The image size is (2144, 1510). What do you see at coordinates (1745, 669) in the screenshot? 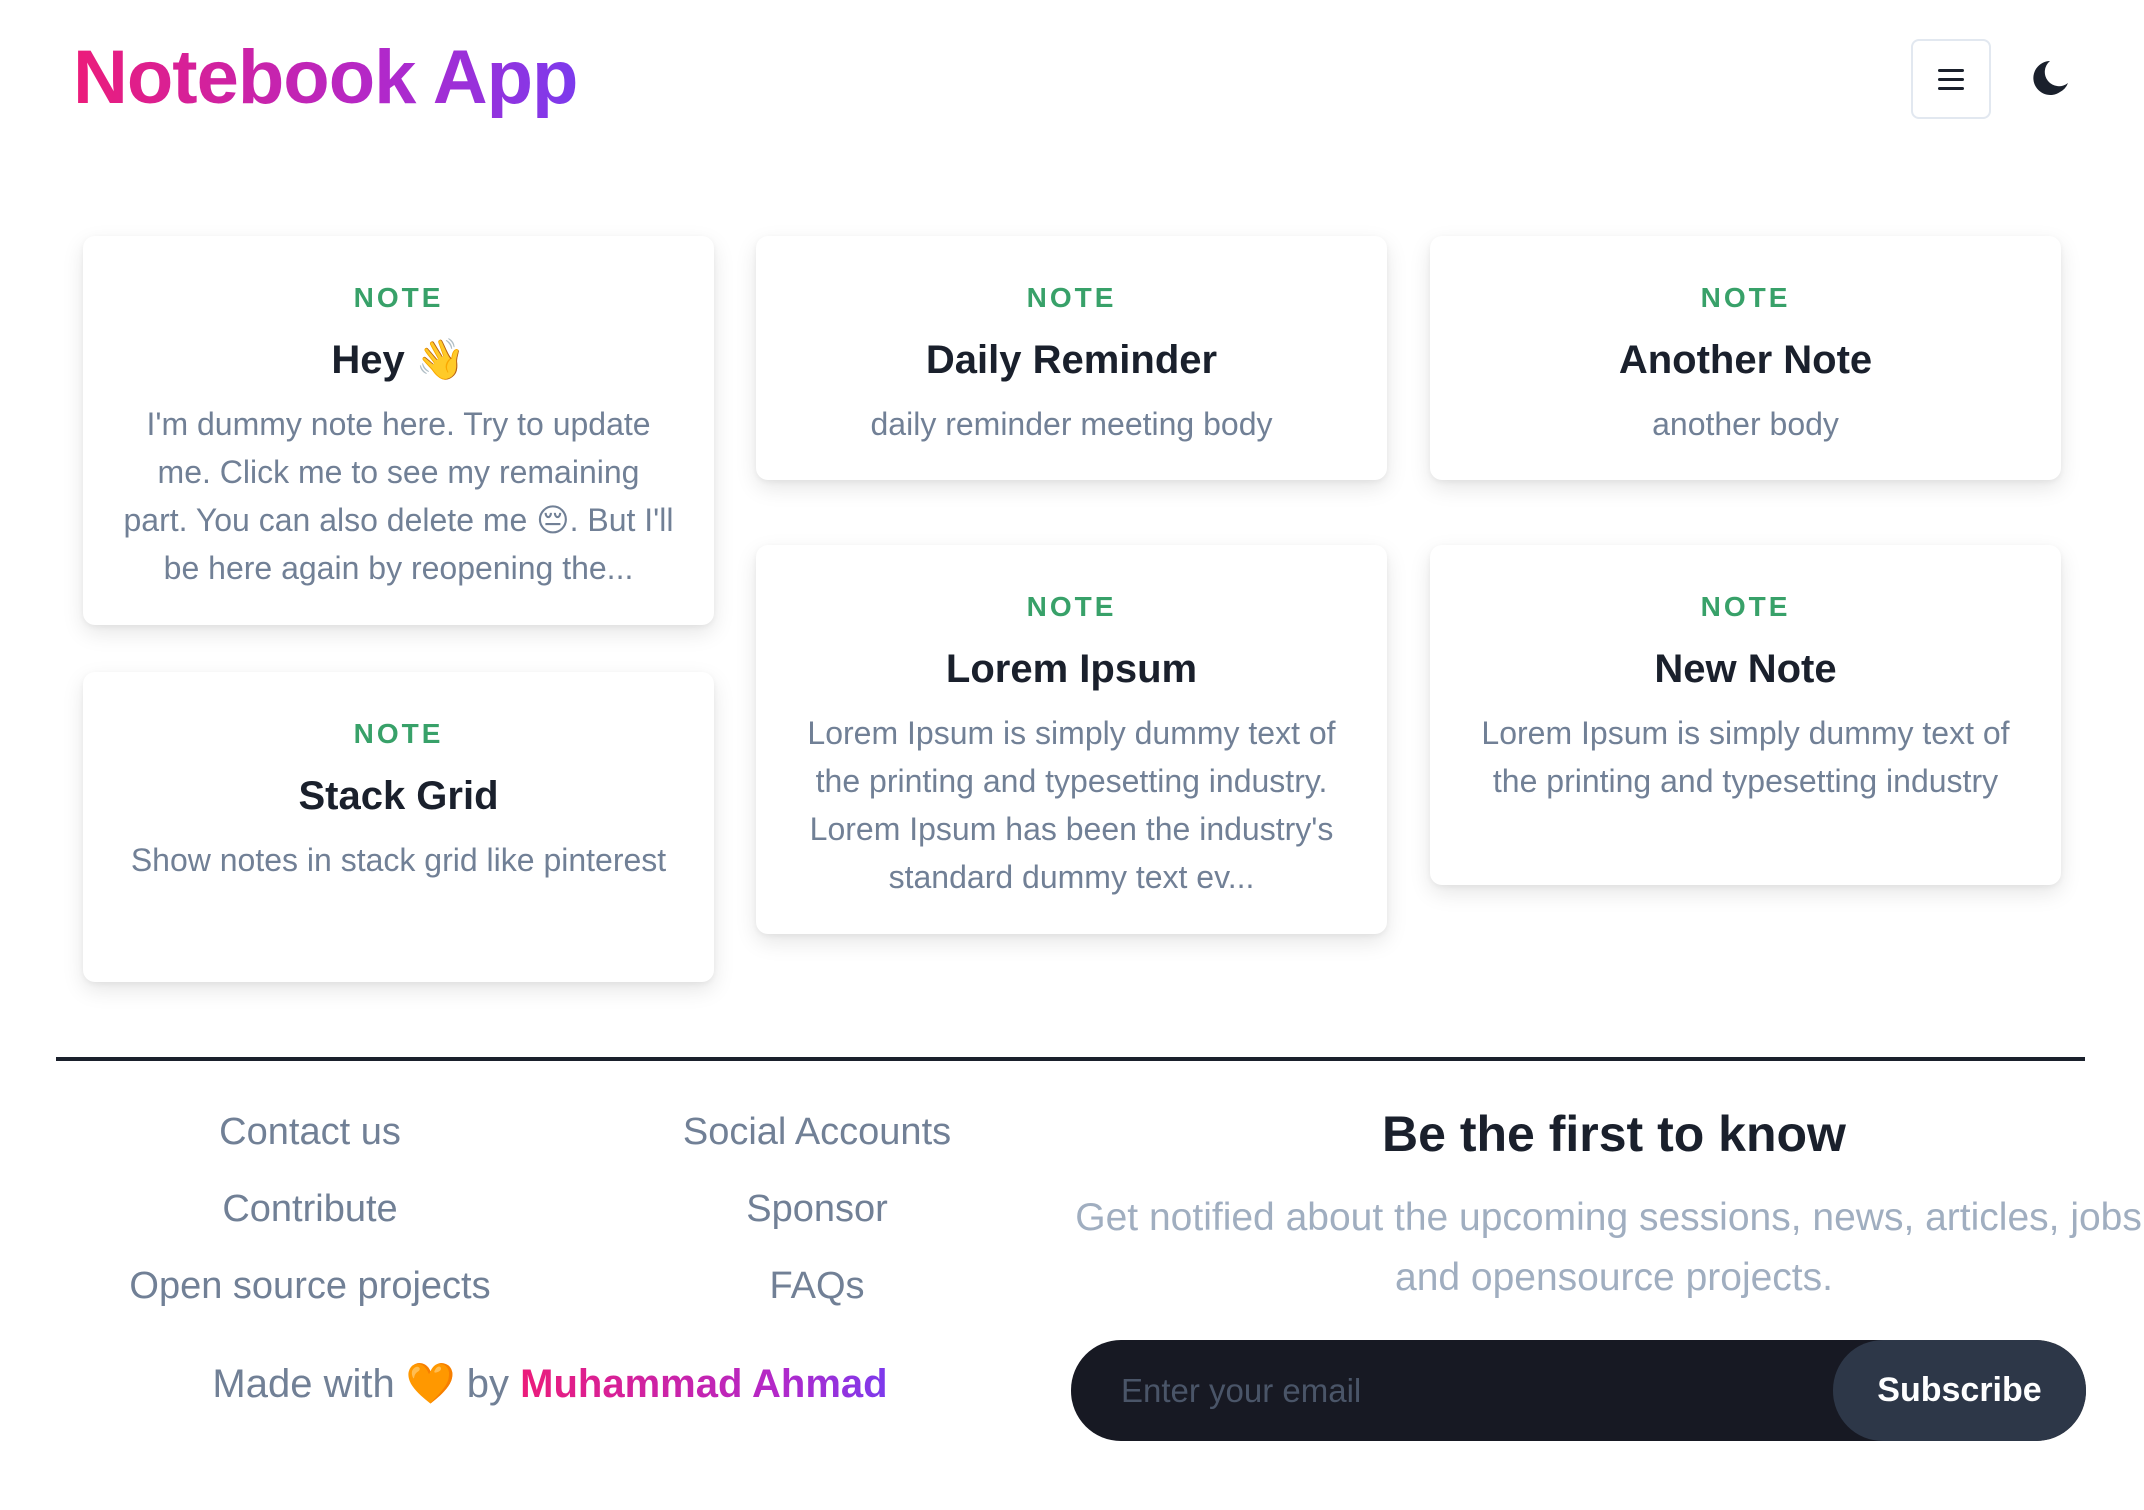
I see `note-title: New Note` at bounding box center [1745, 669].